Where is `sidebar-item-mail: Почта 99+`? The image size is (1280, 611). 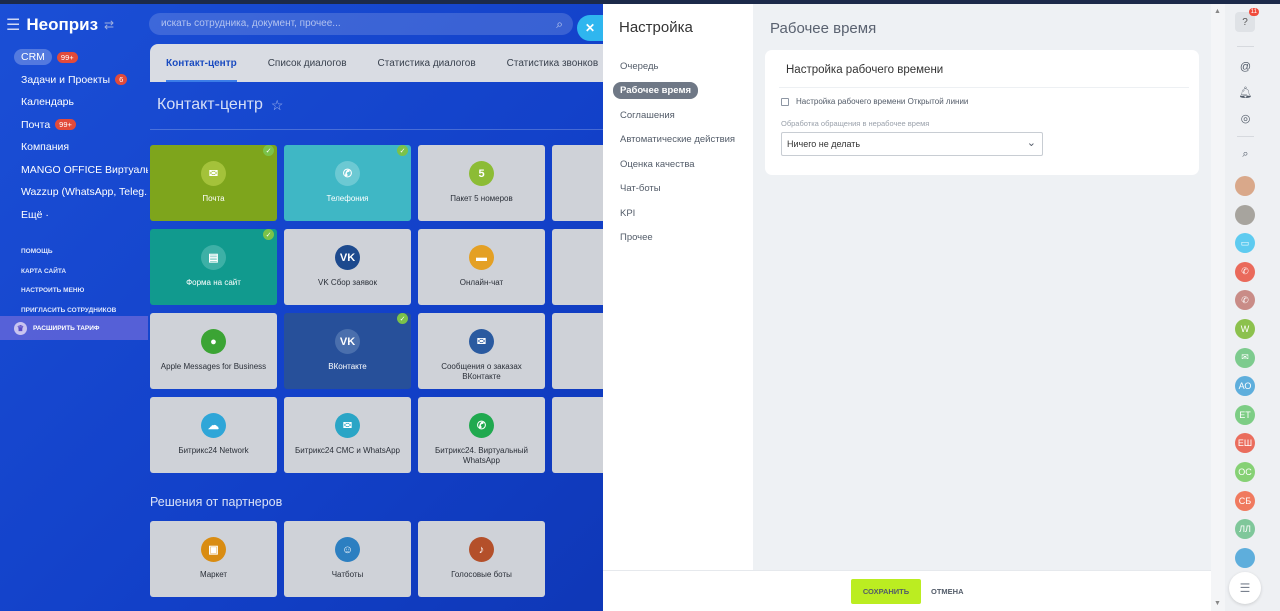
sidebar-item-mail: Почта 99+ is located at coordinates (74, 125).